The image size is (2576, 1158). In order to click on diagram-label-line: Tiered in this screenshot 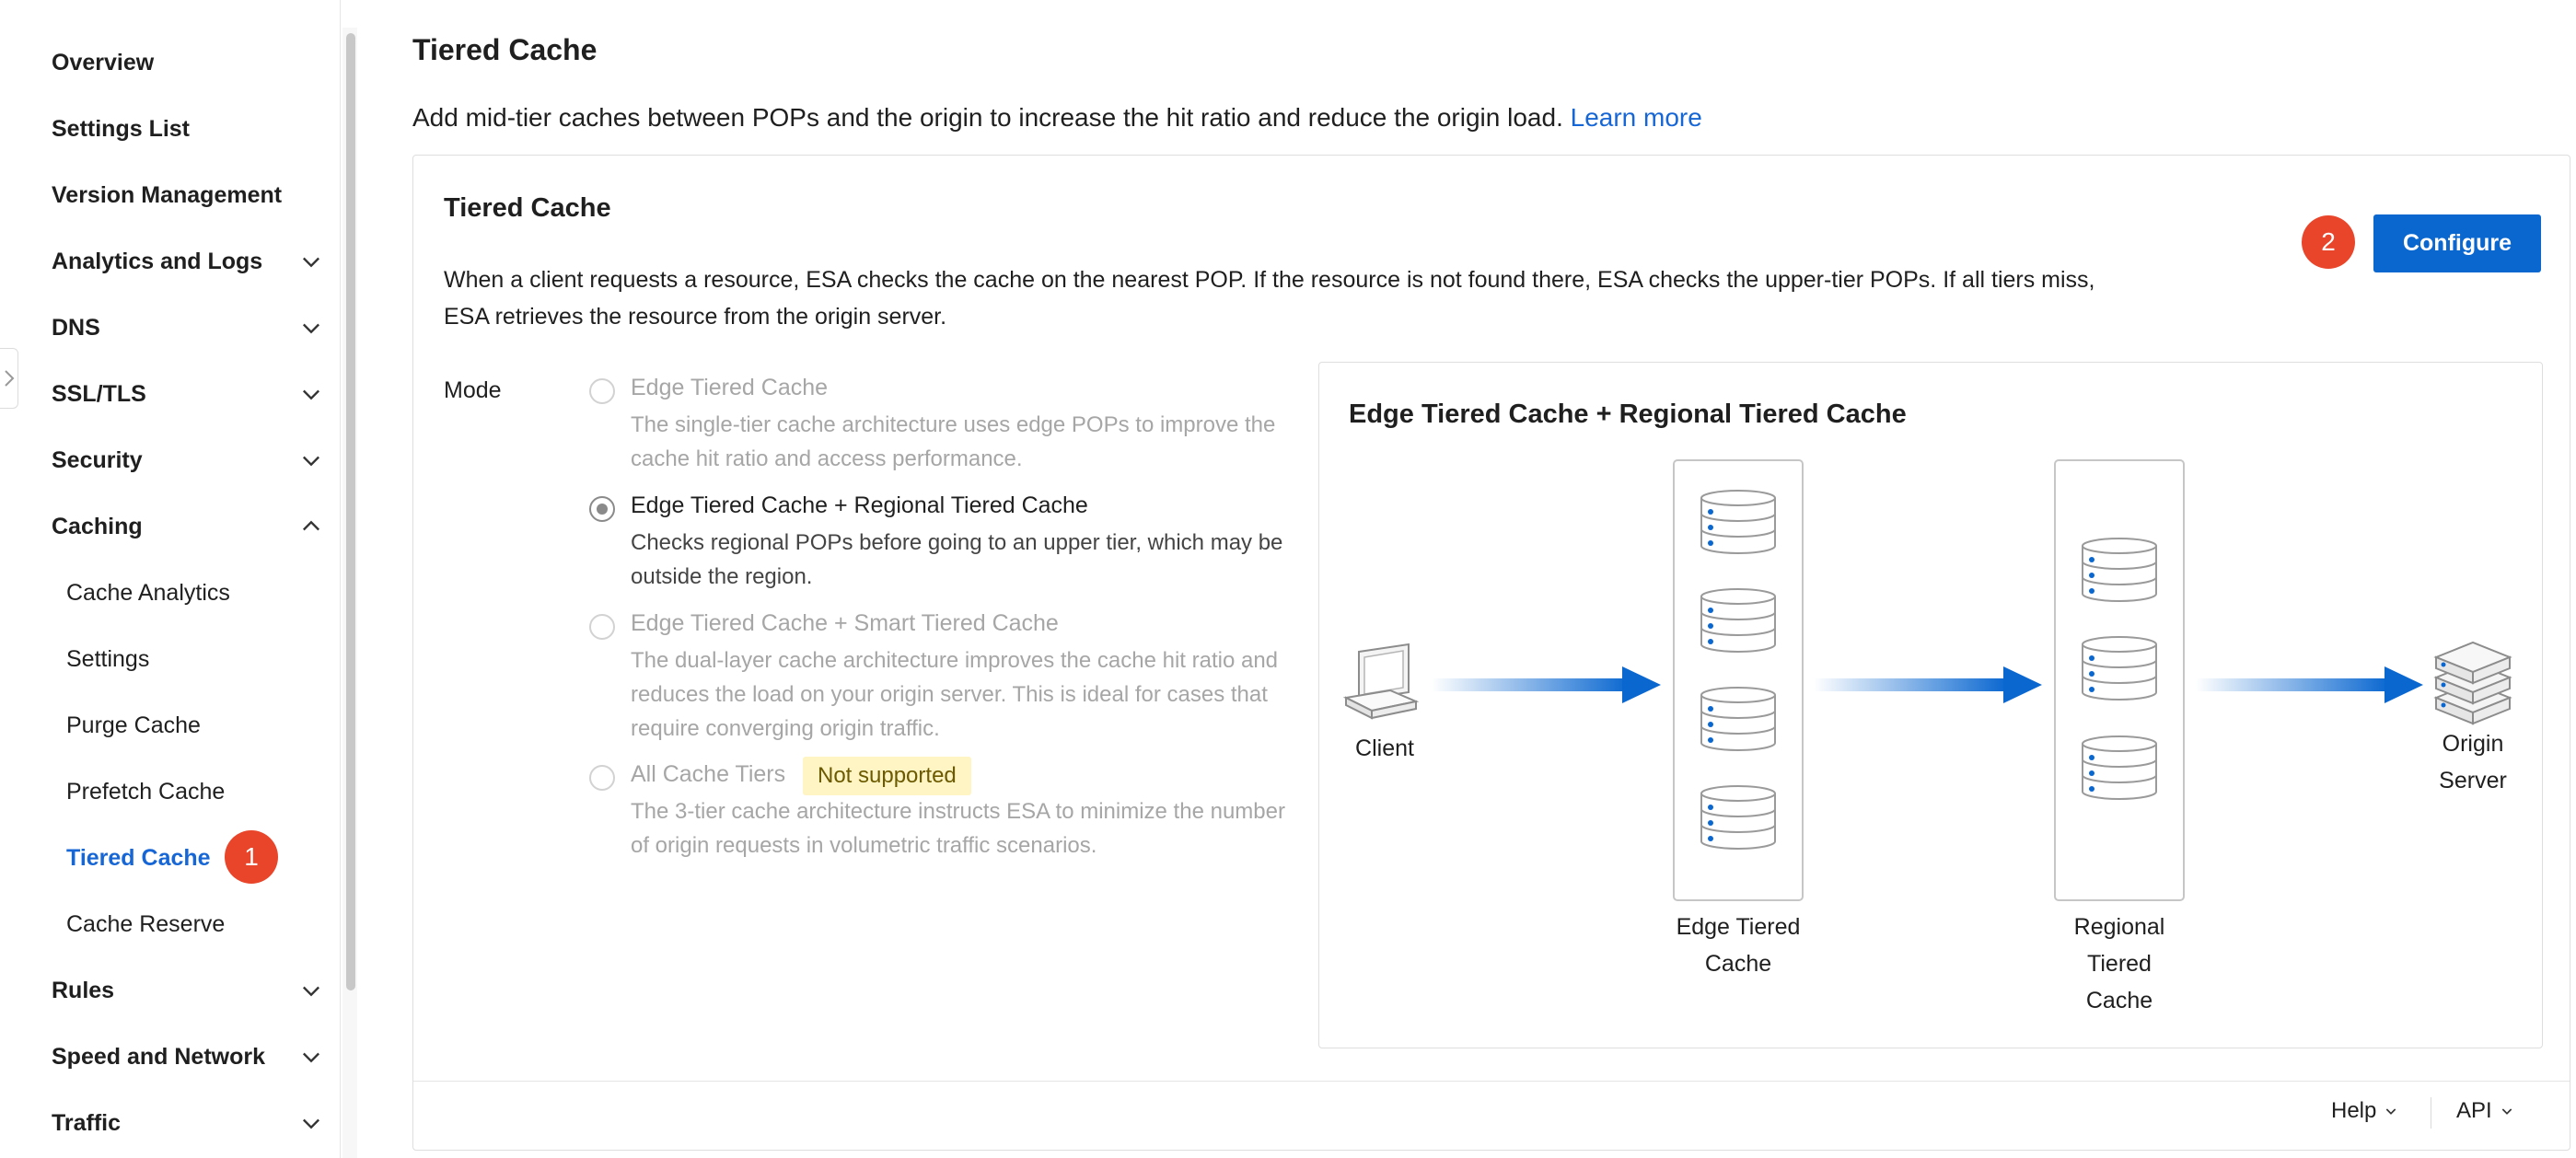, I will do `click(2119, 964)`.